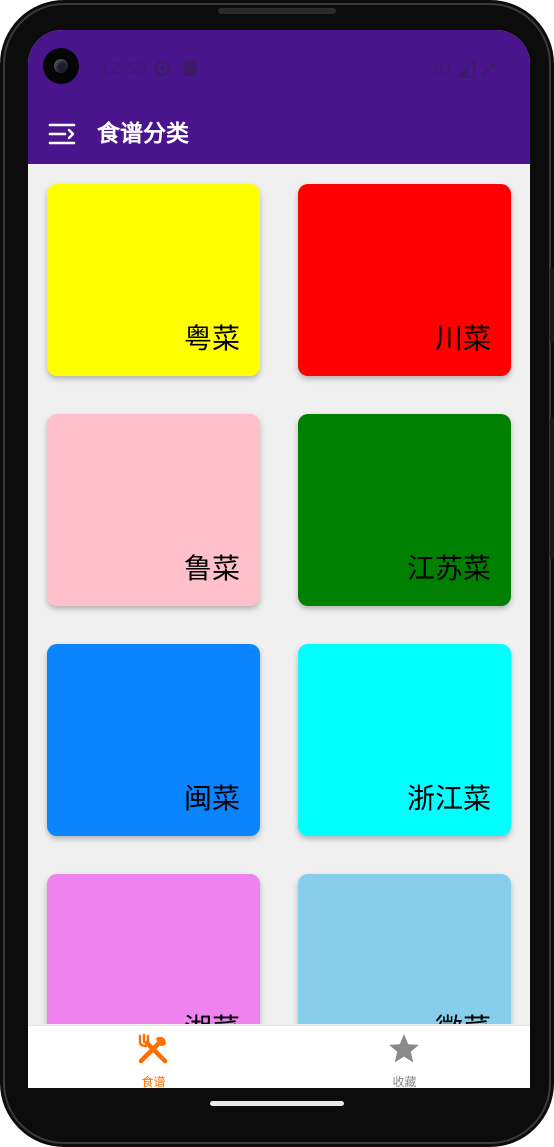 Image resolution: width=554 pixels, height=1147 pixels. Describe the element at coordinates (465, 70) in the screenshot. I see `signal-icon` at that location.